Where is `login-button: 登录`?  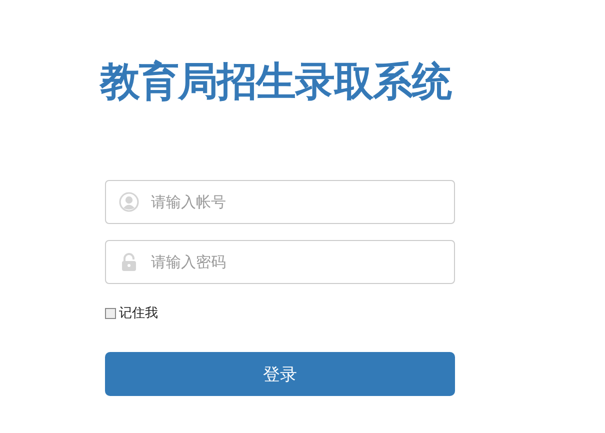 login-button: 登录 is located at coordinates (280, 374).